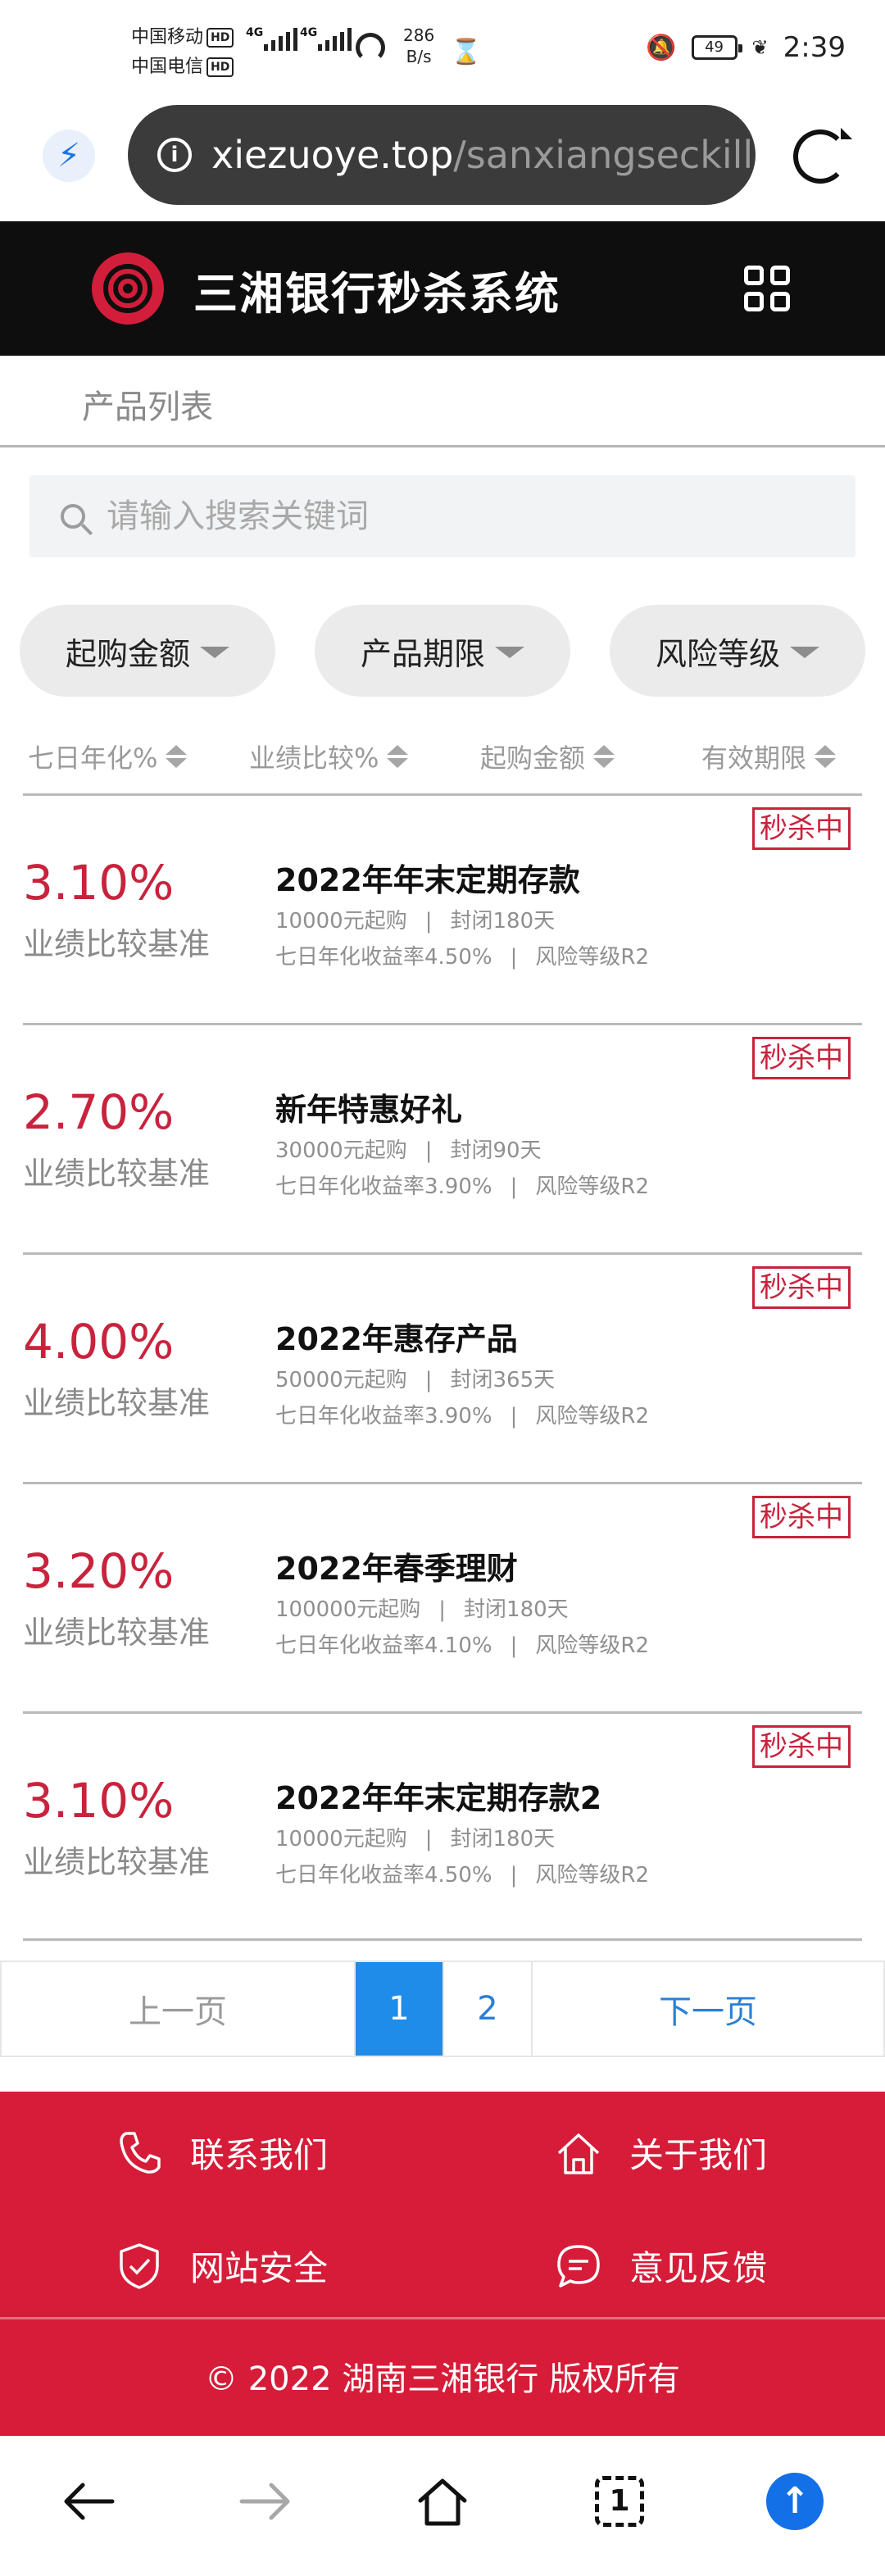 The width and height of the screenshot is (885, 2576). I want to click on tab-bar: 产品列表, so click(442, 402).